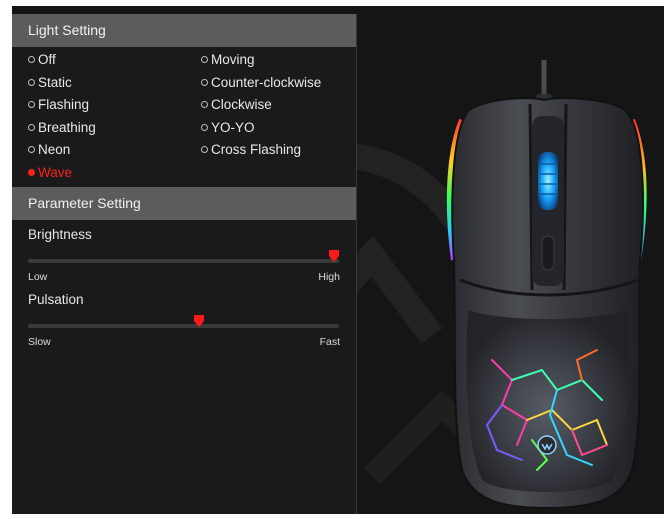 Image resolution: width=668 pixels, height=519 pixels. I want to click on mode-label: Moving, so click(233, 59).